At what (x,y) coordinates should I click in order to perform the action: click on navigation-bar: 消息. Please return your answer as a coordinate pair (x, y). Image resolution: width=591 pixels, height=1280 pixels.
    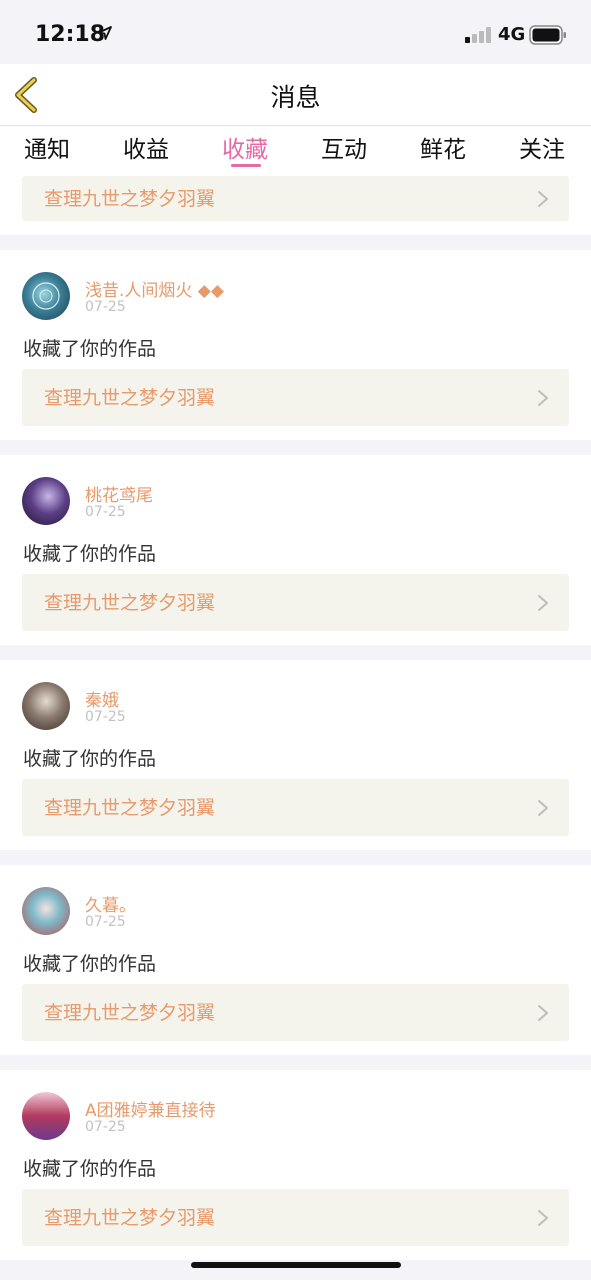
    Looking at the image, I should click on (295, 95).